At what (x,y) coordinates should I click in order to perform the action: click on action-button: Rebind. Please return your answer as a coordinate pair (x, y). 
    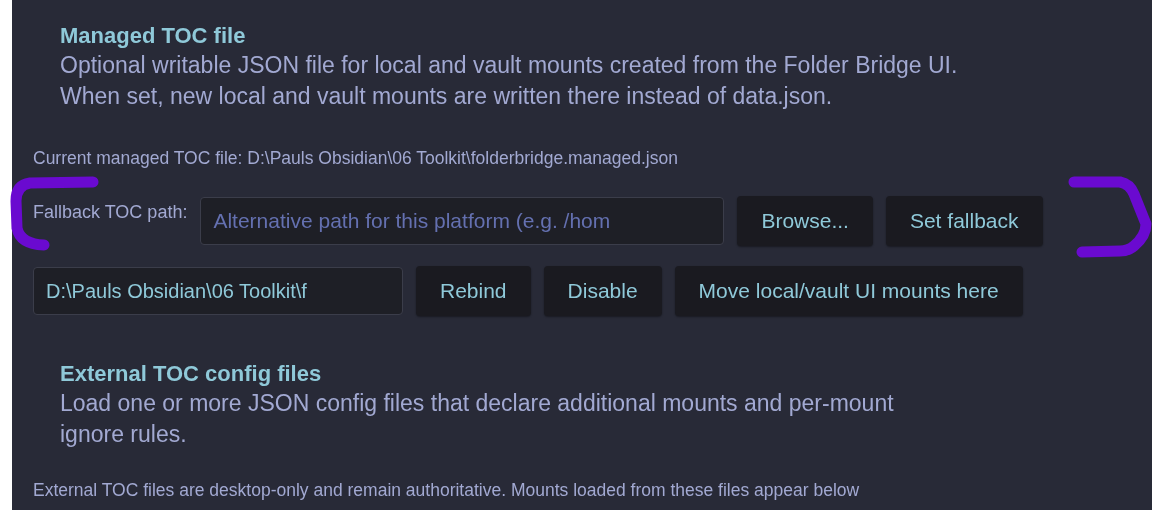
    Looking at the image, I should click on (473, 291).